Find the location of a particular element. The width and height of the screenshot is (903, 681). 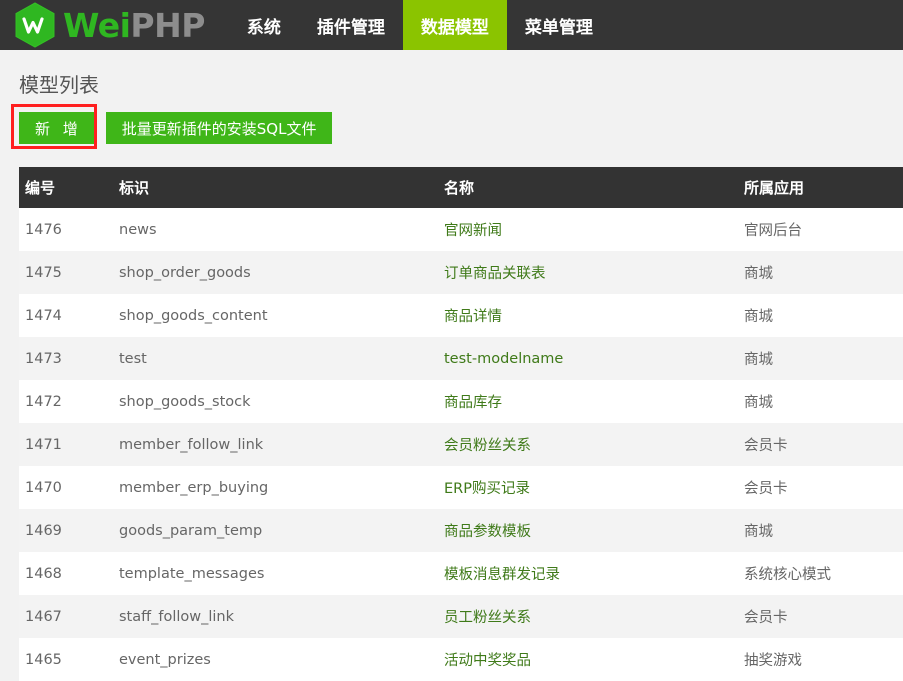

cell-app: 官网后台 is located at coordinates (773, 231).